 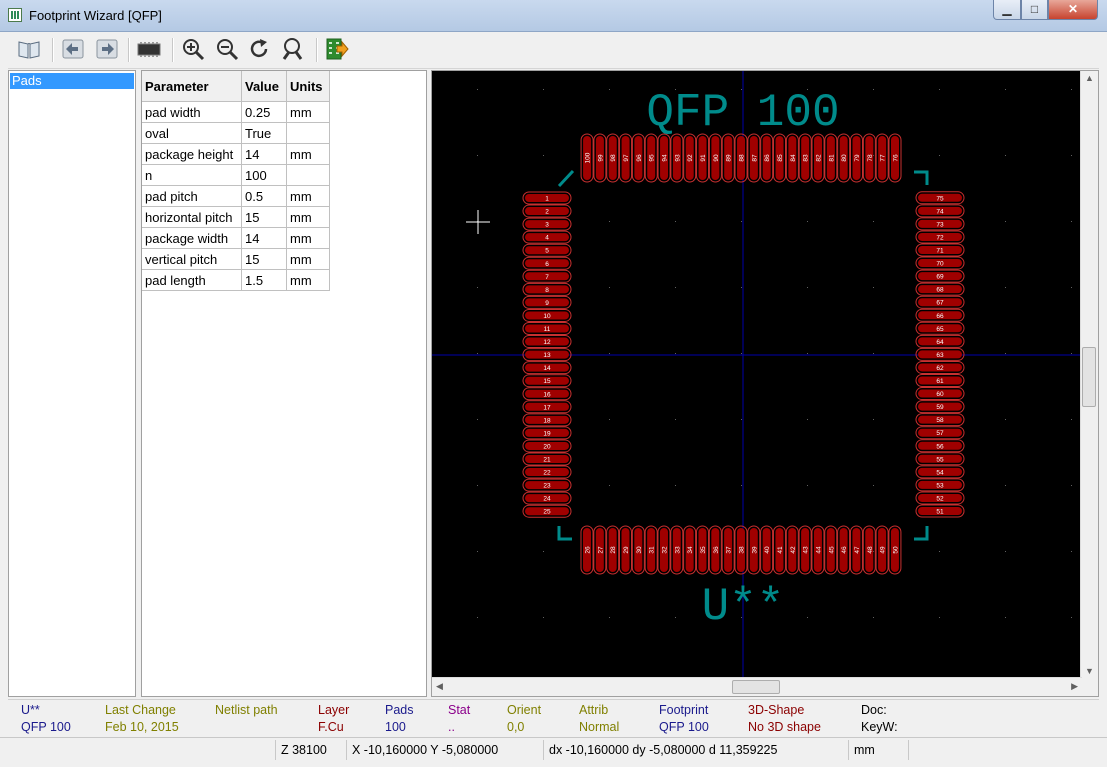 I want to click on pad-number: 39, so click(x=754, y=550).